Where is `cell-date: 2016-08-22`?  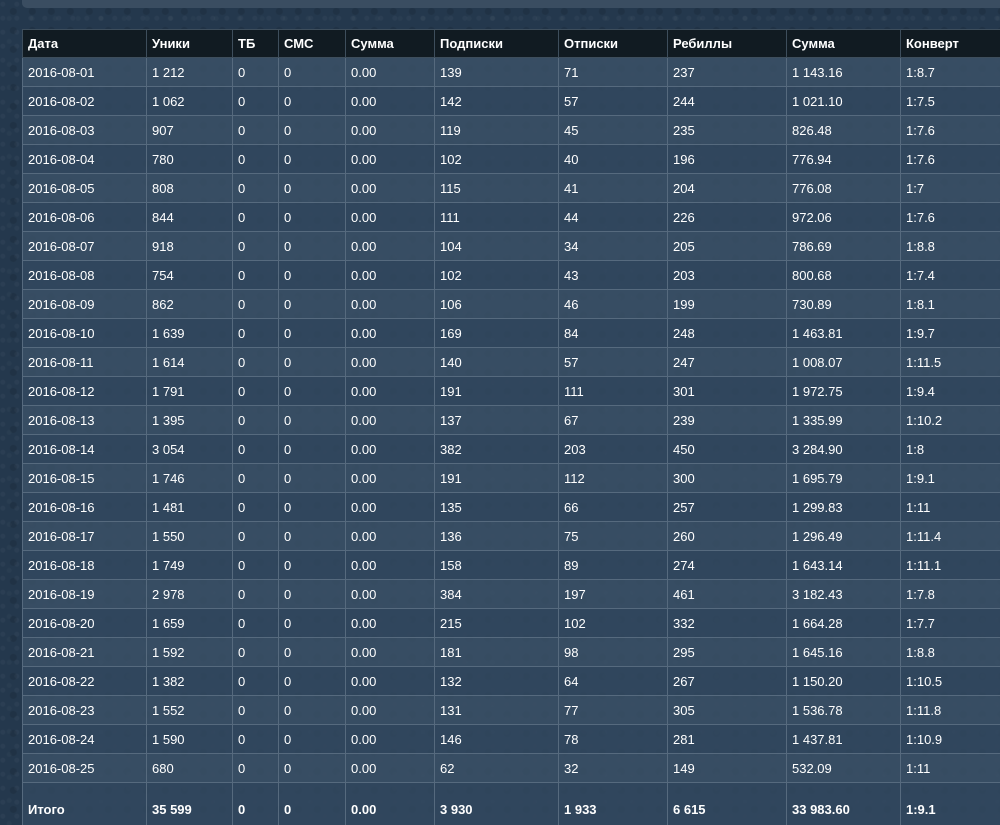
cell-date: 2016-08-22 is located at coordinates (84, 681).